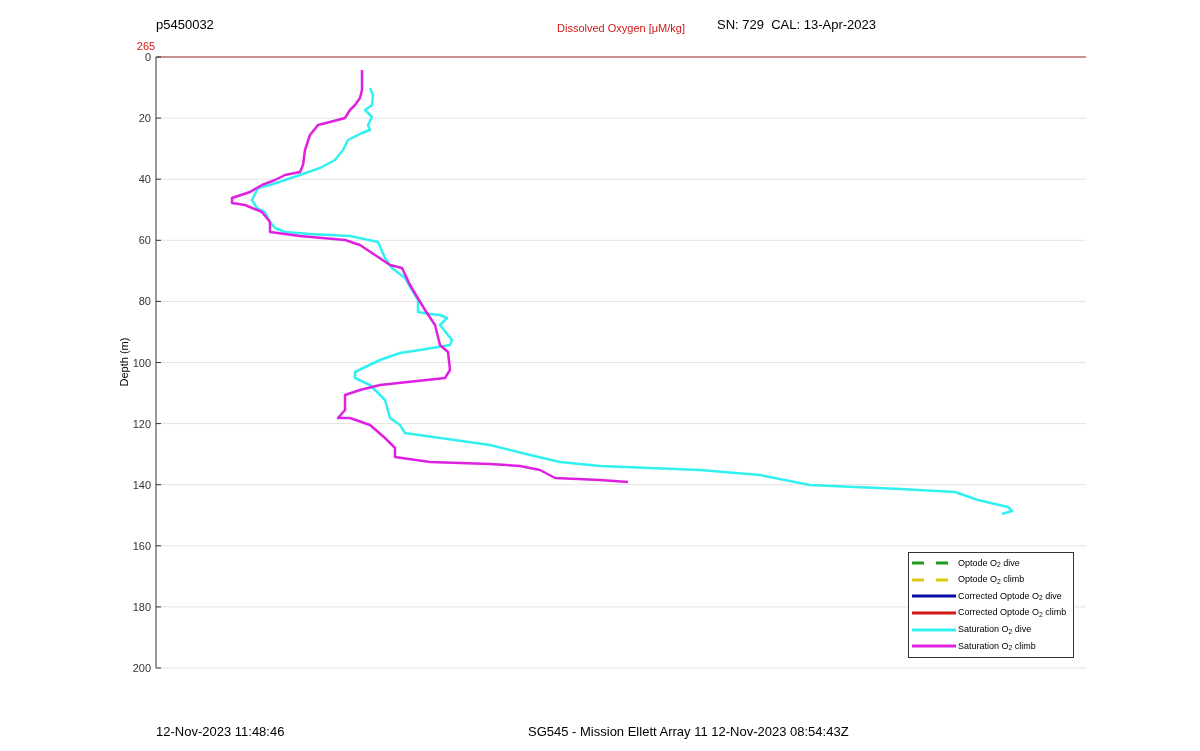 Image resolution: width=1200 pixels, height=751 pixels. Describe the element at coordinates (147, 57) in the screenshot. I see `y-tick-label: 0` at that location.